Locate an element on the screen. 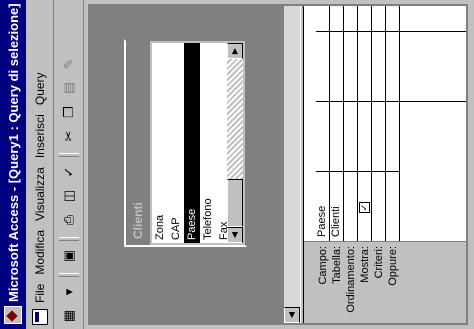  row-label-oppure: Oppure: is located at coordinates (393, 266).